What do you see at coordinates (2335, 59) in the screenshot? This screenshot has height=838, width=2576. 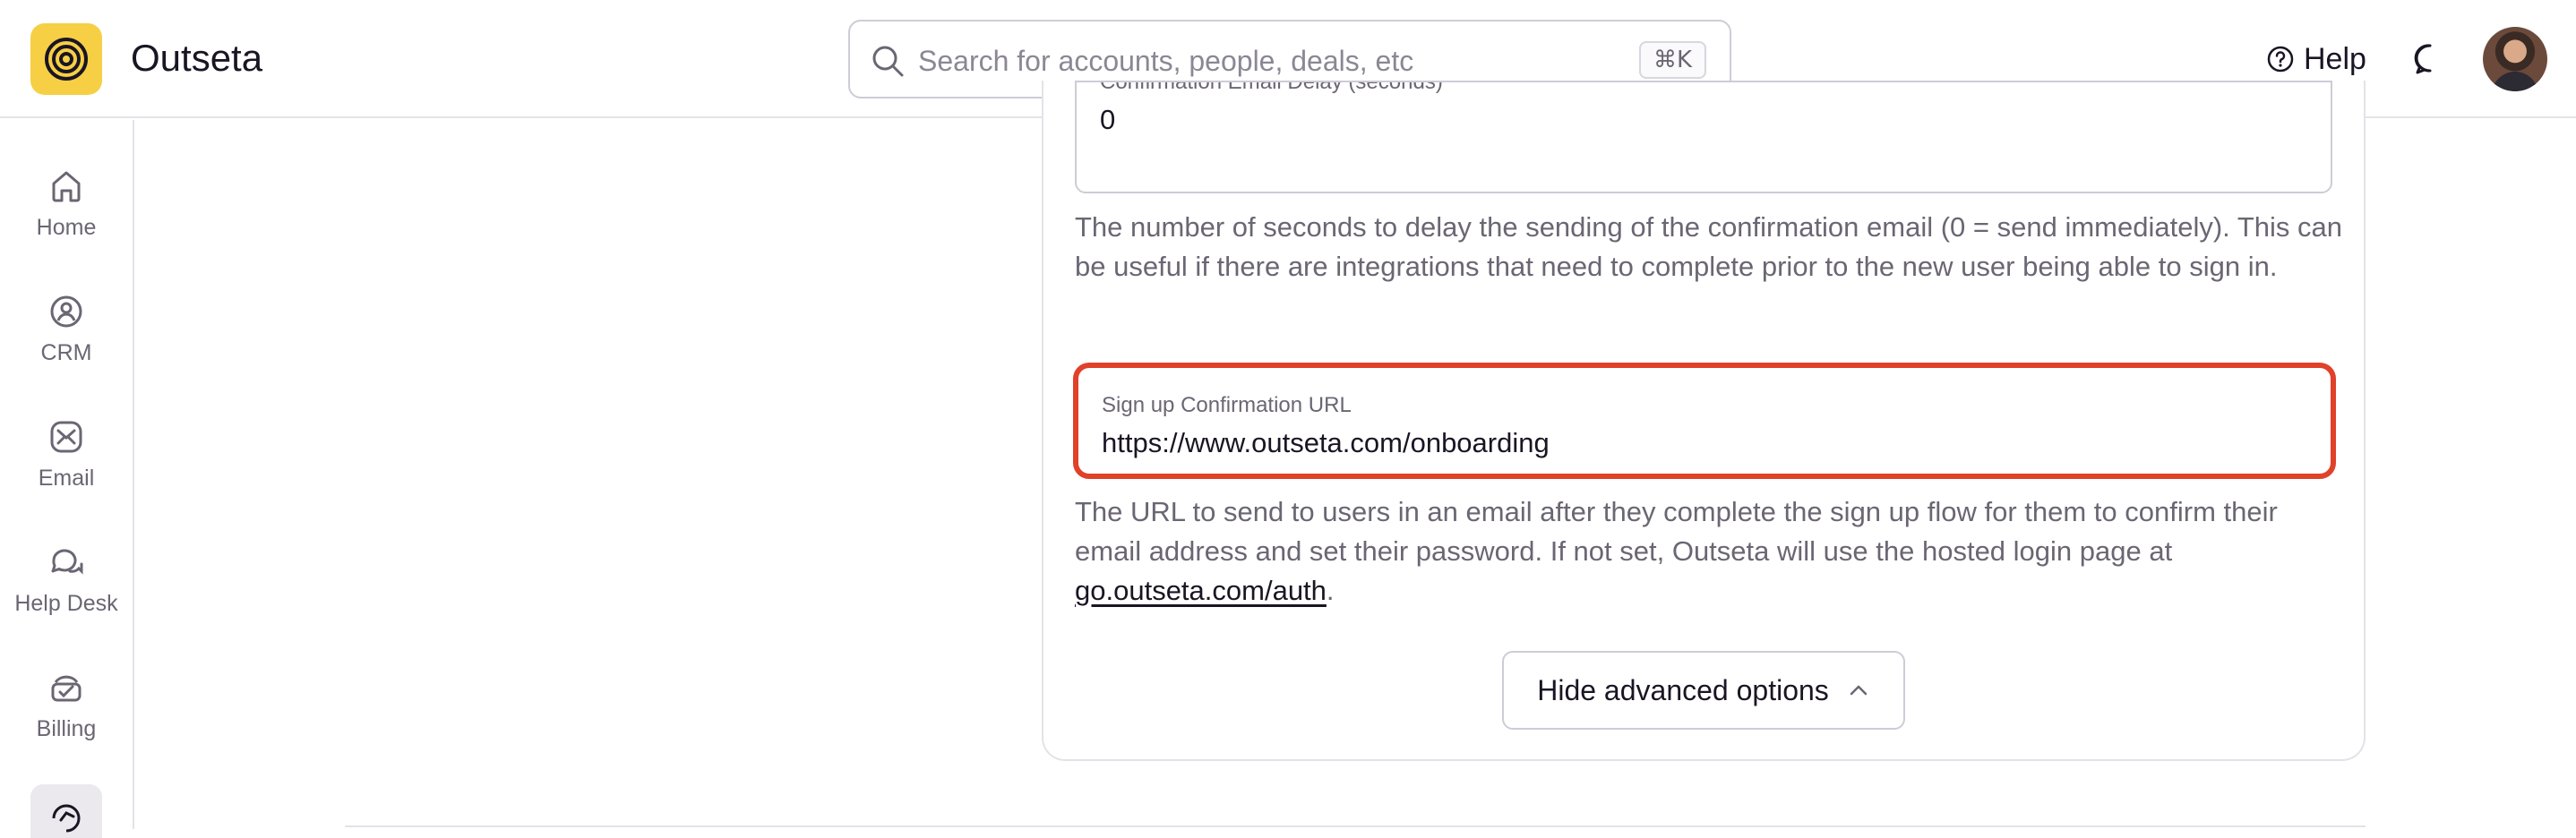 I see `help-label: Help` at bounding box center [2335, 59].